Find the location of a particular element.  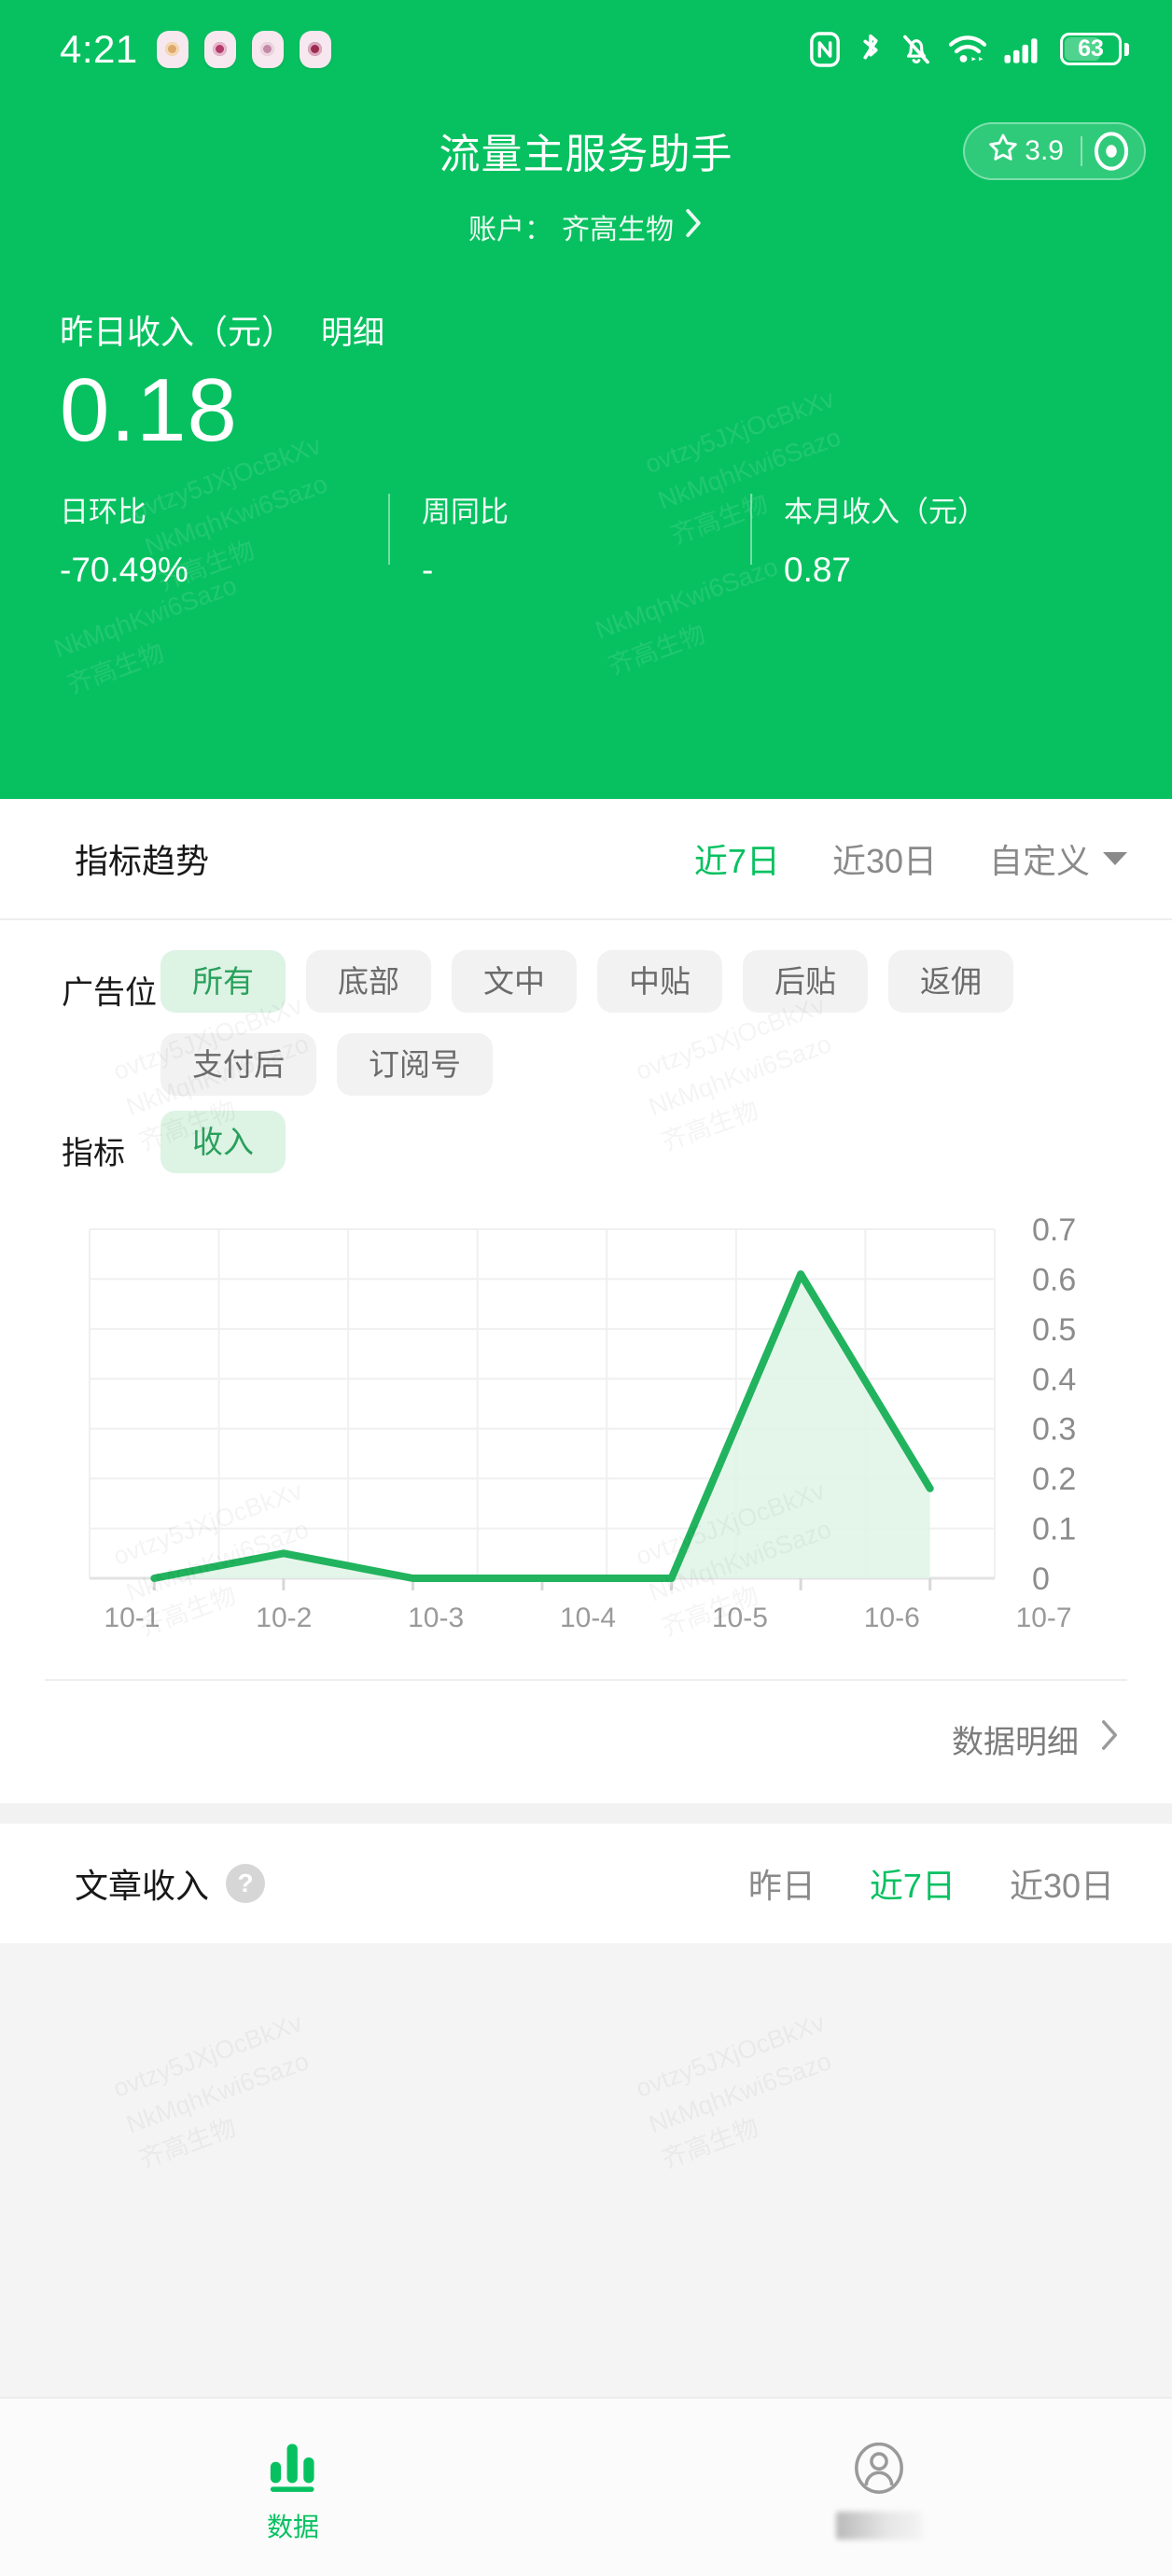

status-bar: 4:21 63 is located at coordinates (586, 49).